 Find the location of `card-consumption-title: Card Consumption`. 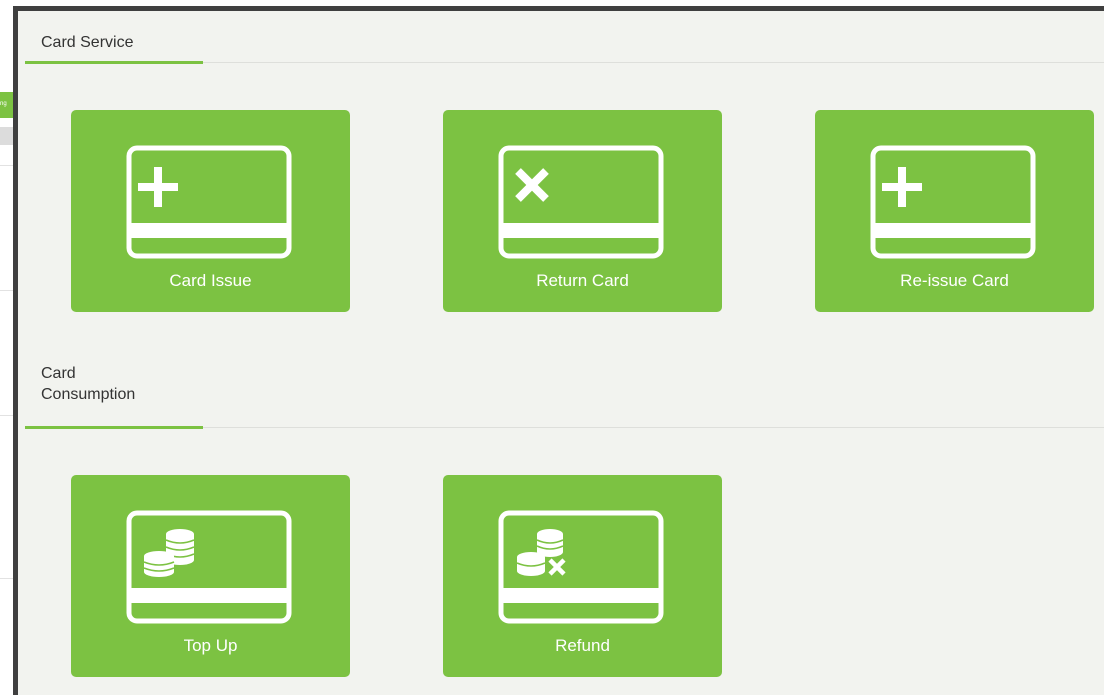

card-consumption-title: Card Consumption is located at coordinates (88, 384).